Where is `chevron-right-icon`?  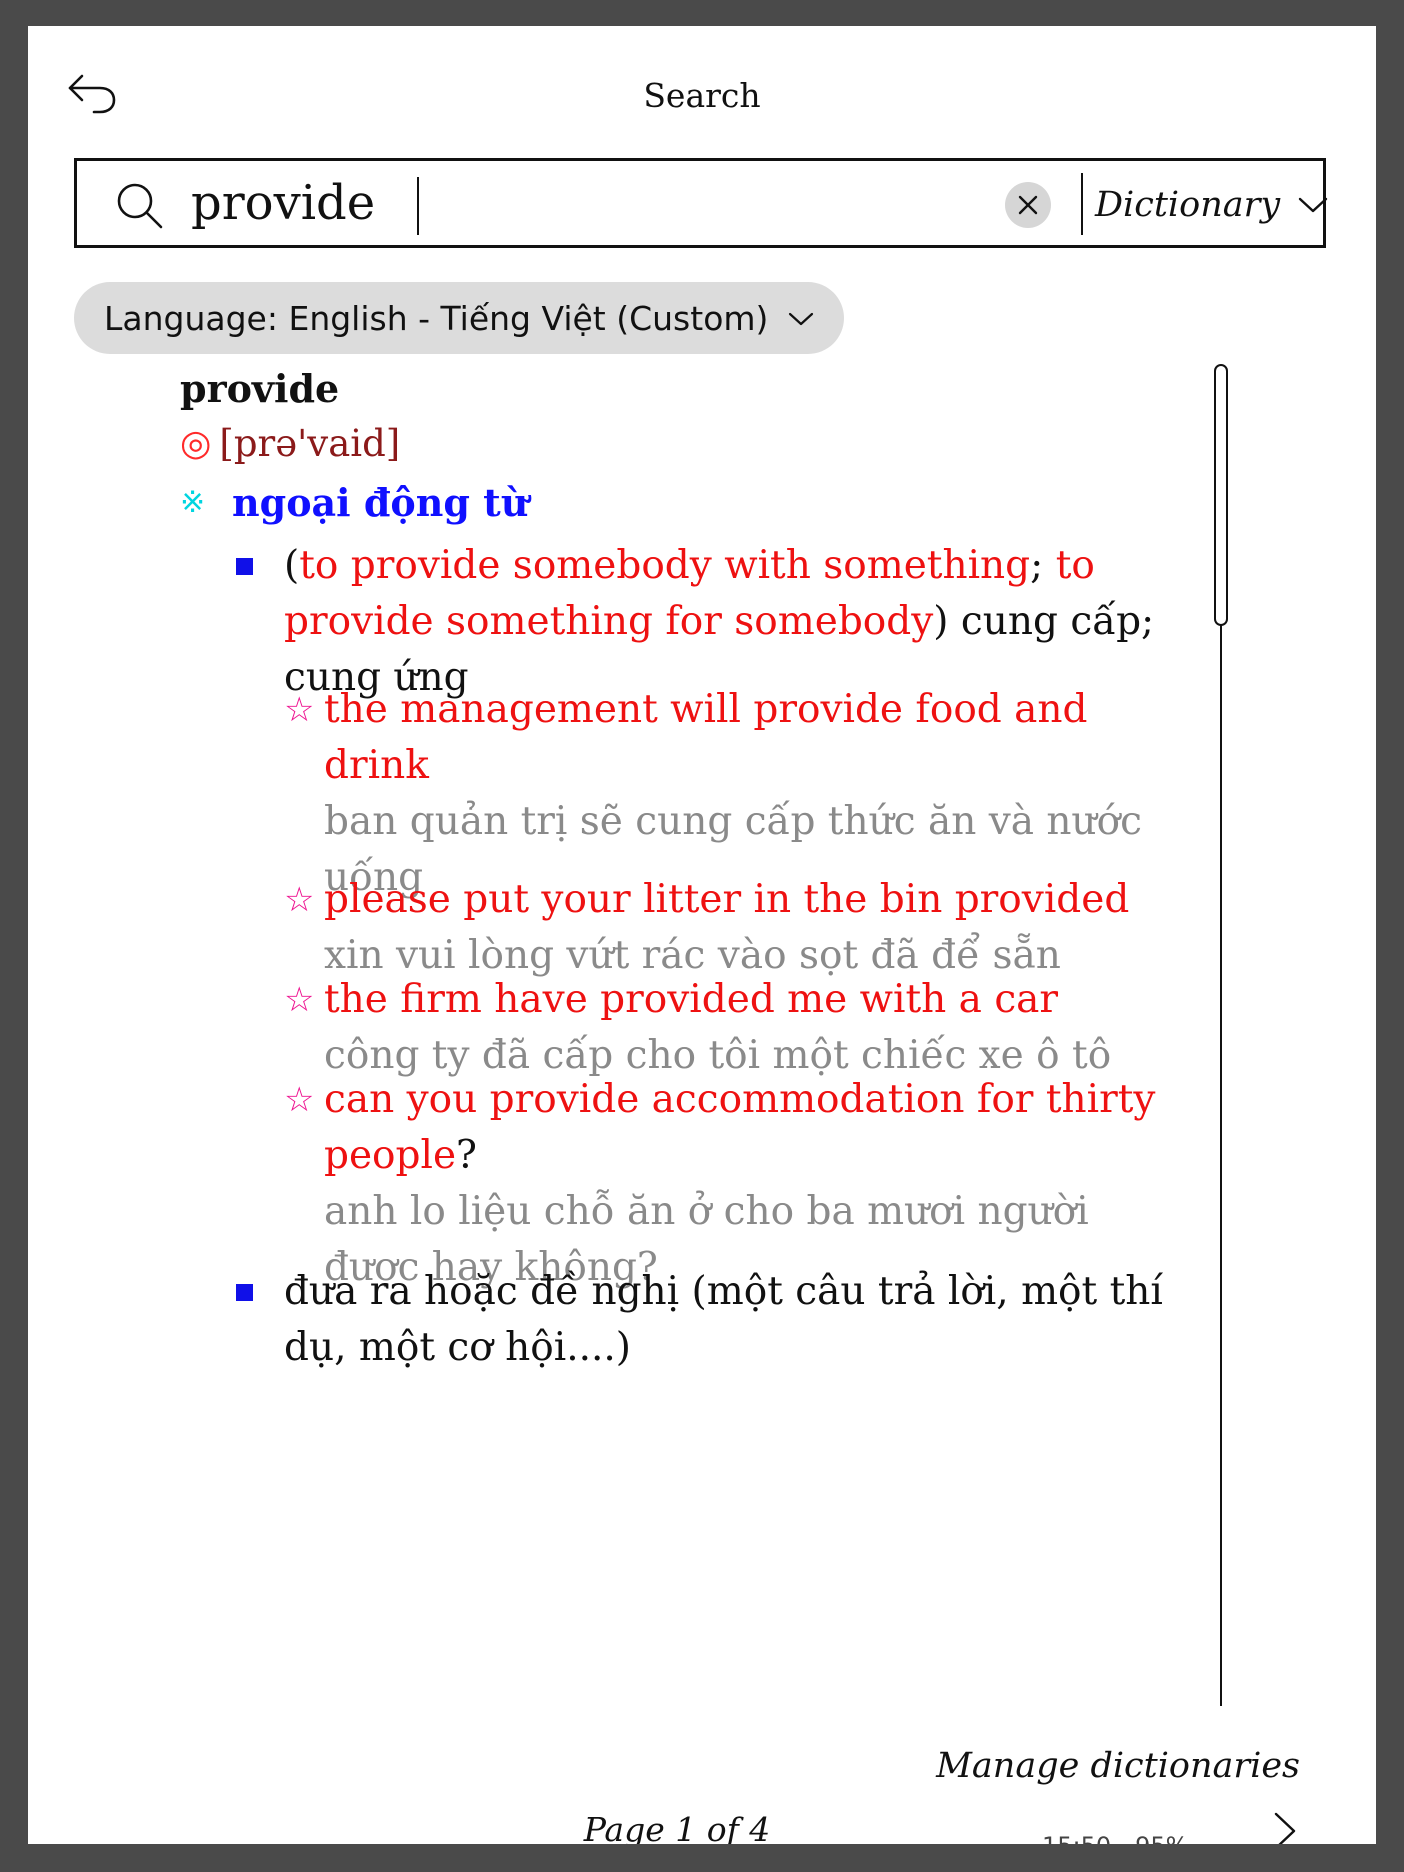
chevron-right-icon is located at coordinates (1285, 1828).